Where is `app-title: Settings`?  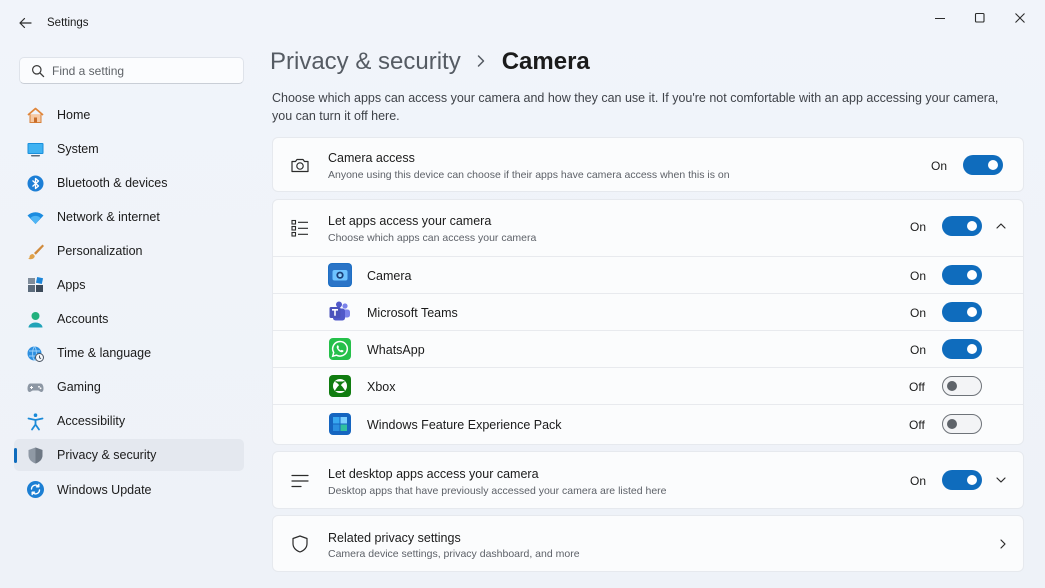 app-title: Settings is located at coordinates (68, 23).